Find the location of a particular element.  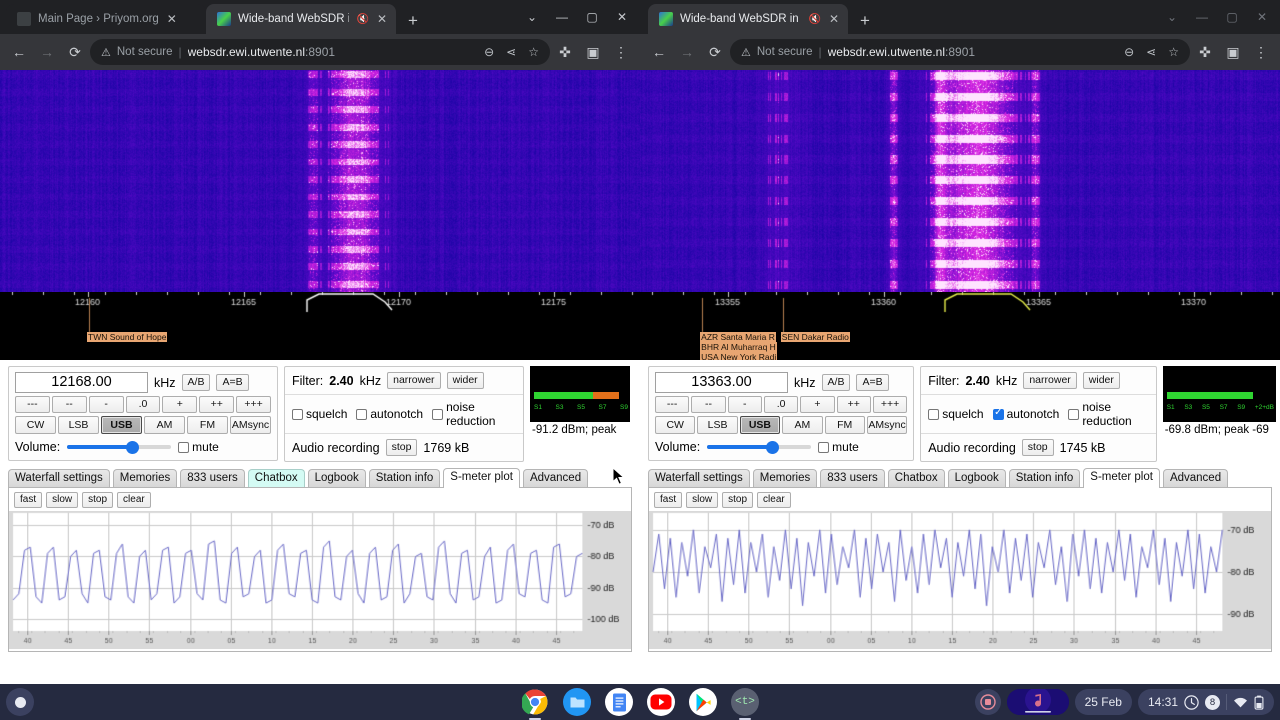

squelch-checkbox-left: squelch is located at coordinates (319, 414).